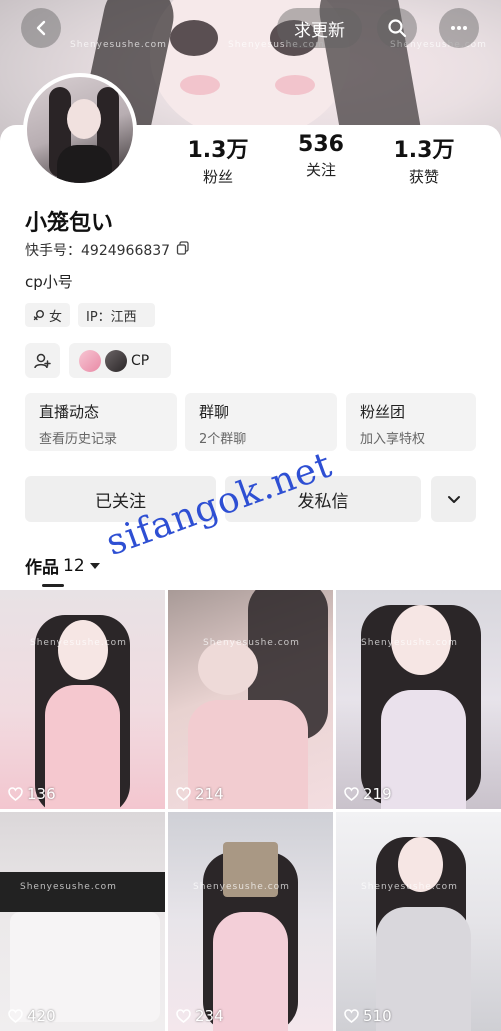  What do you see at coordinates (32, 794) in the screenshot?
I see `like-count: 136` at bounding box center [32, 794].